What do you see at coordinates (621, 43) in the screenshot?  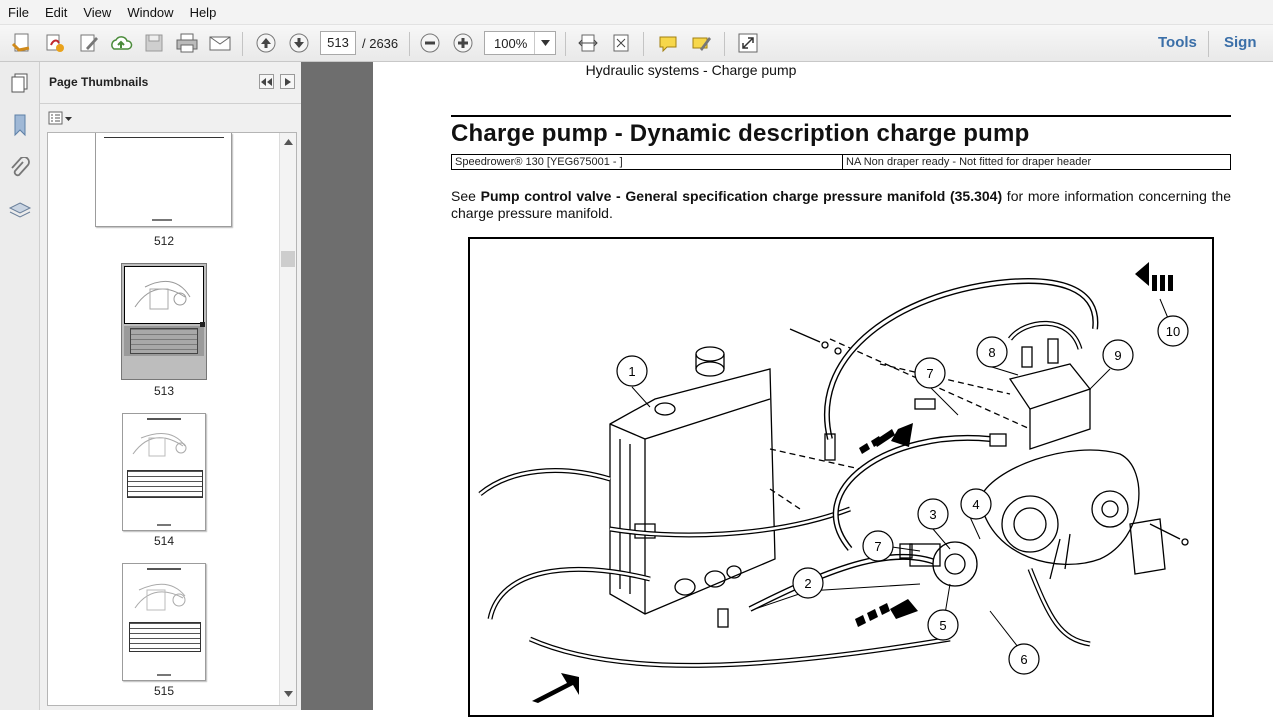 I see `fit-page-icon` at bounding box center [621, 43].